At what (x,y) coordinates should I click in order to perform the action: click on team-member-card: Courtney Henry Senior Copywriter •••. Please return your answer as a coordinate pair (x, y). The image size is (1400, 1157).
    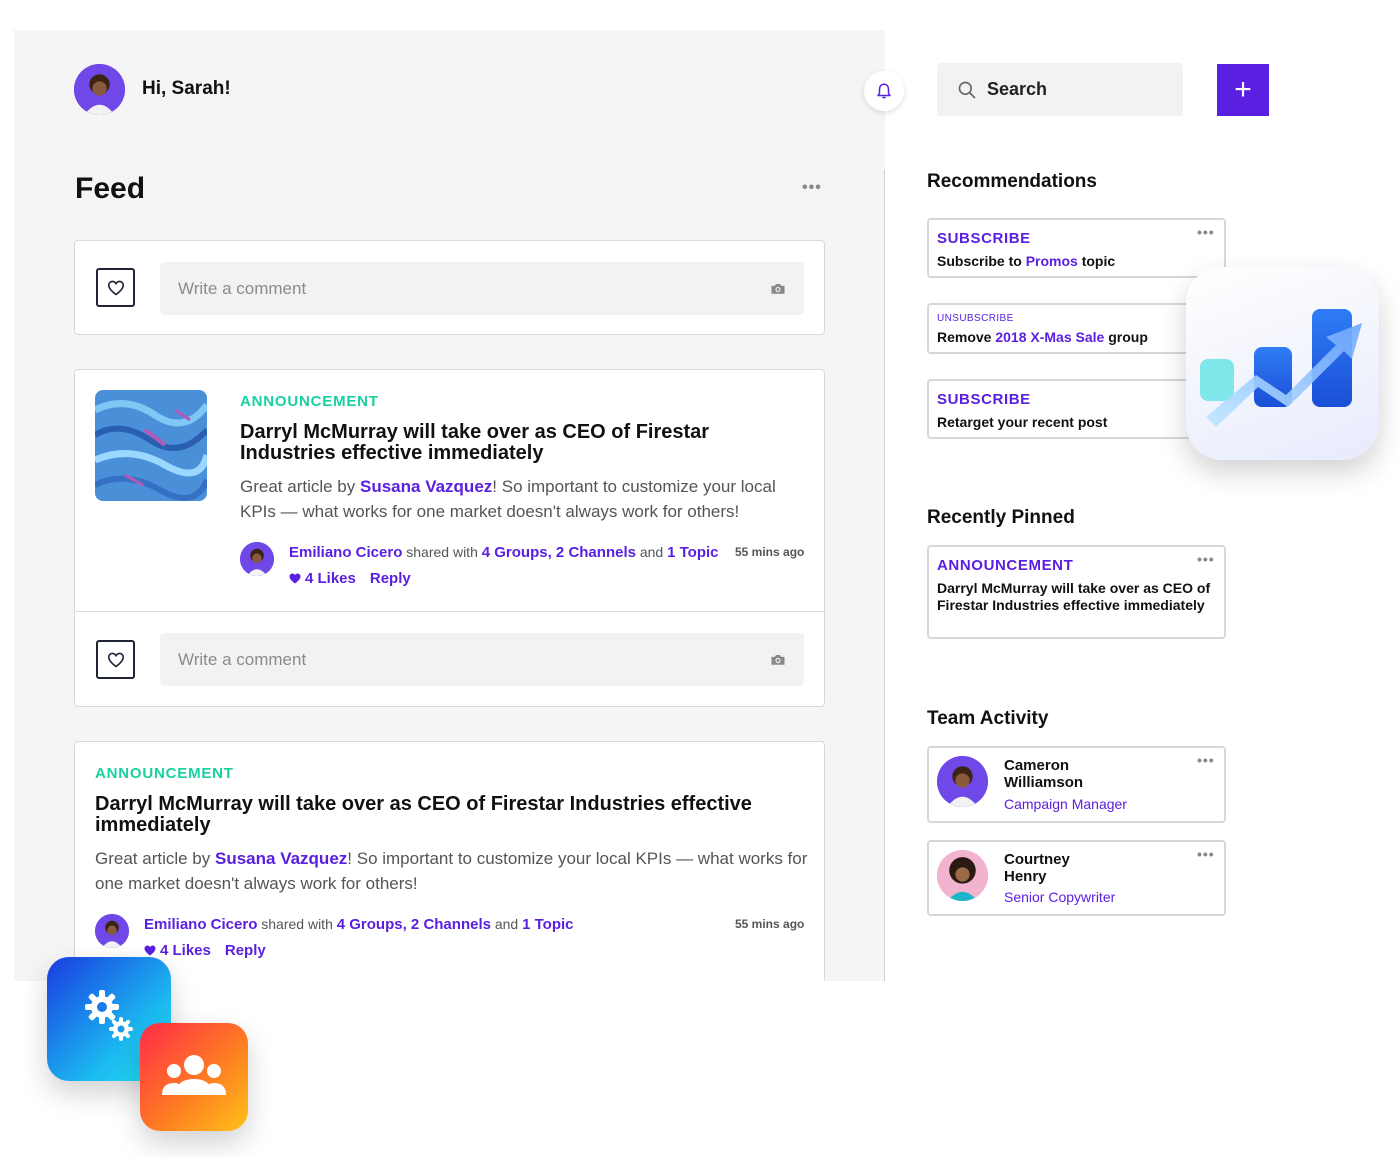
    Looking at the image, I should click on (1076, 878).